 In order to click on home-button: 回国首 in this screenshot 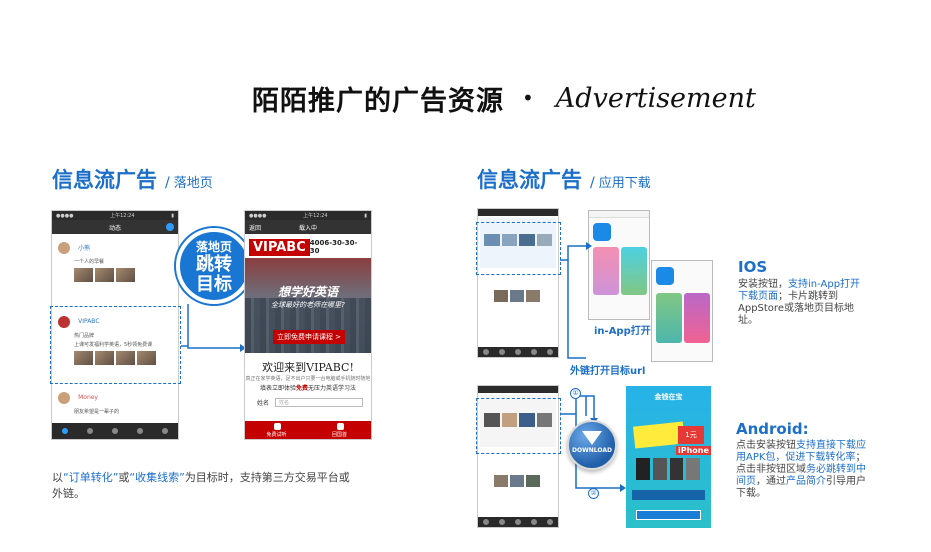, I will do `click(339, 430)`.